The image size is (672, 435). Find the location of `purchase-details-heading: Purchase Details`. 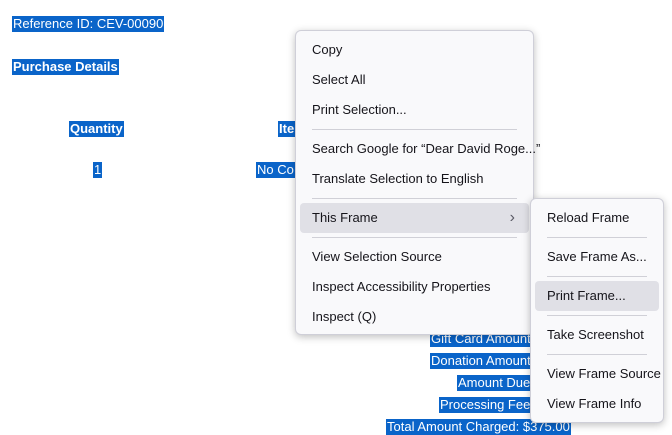

purchase-details-heading: Purchase Details is located at coordinates (65, 67).